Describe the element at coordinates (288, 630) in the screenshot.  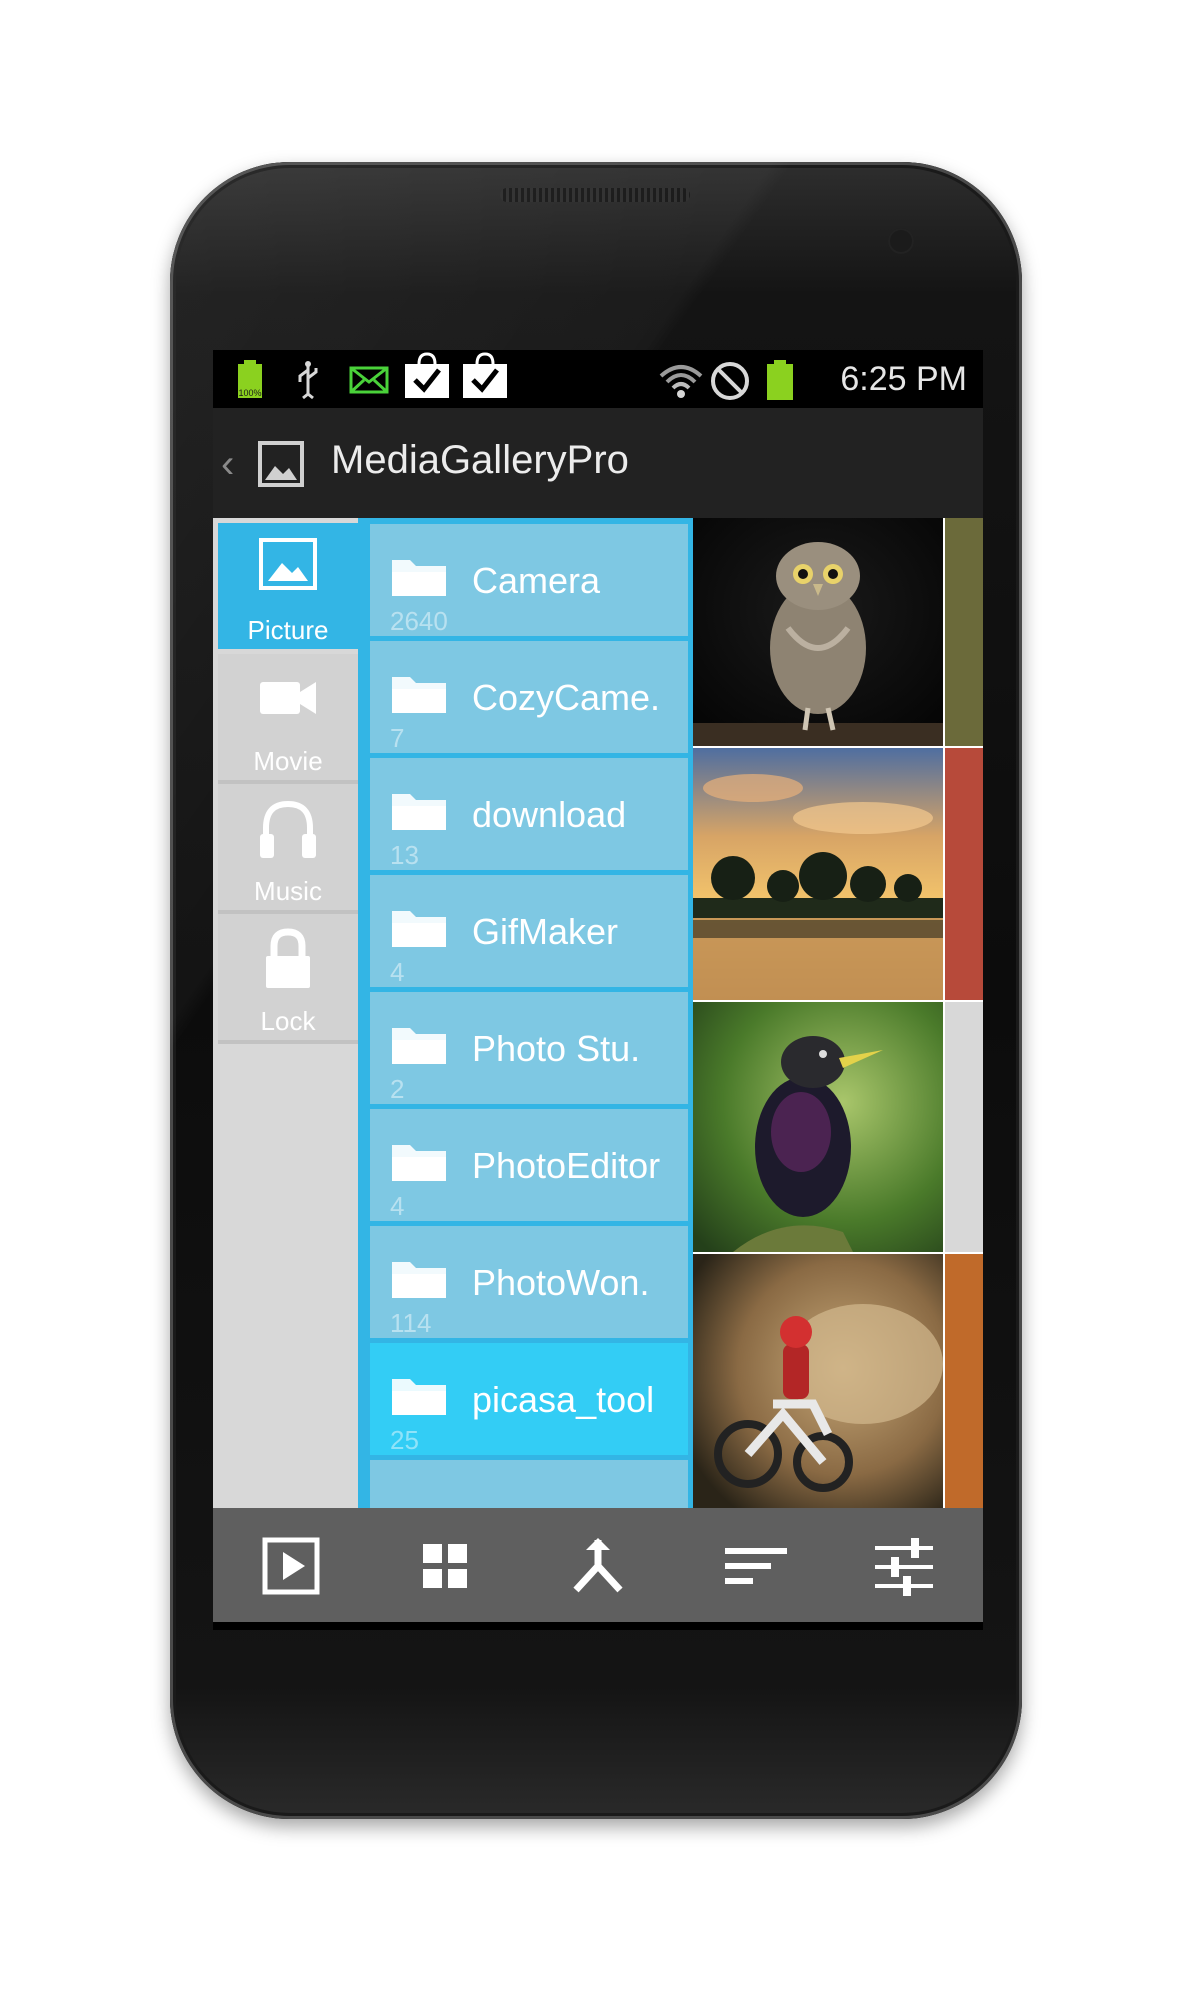
I see `category-label: Picture` at that location.